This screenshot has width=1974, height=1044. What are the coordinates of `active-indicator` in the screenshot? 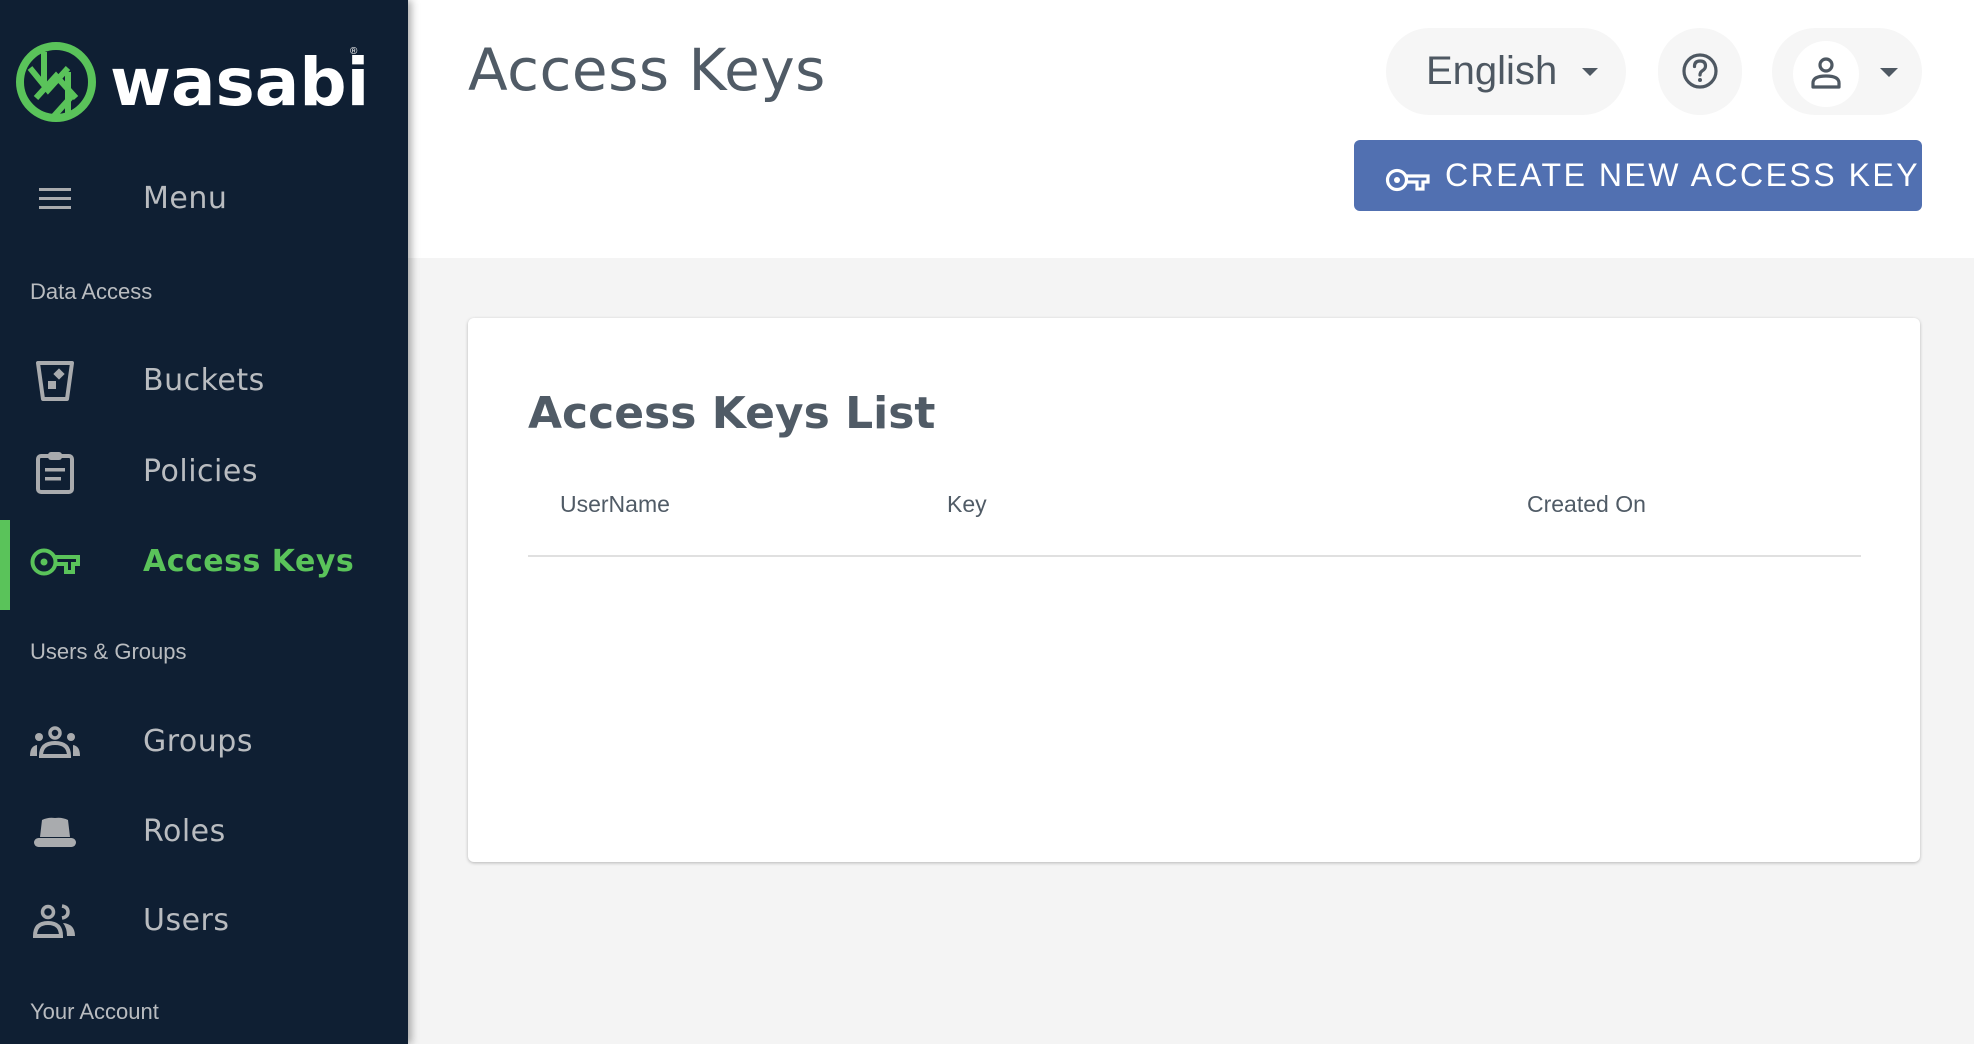 It's located at (5, 565).